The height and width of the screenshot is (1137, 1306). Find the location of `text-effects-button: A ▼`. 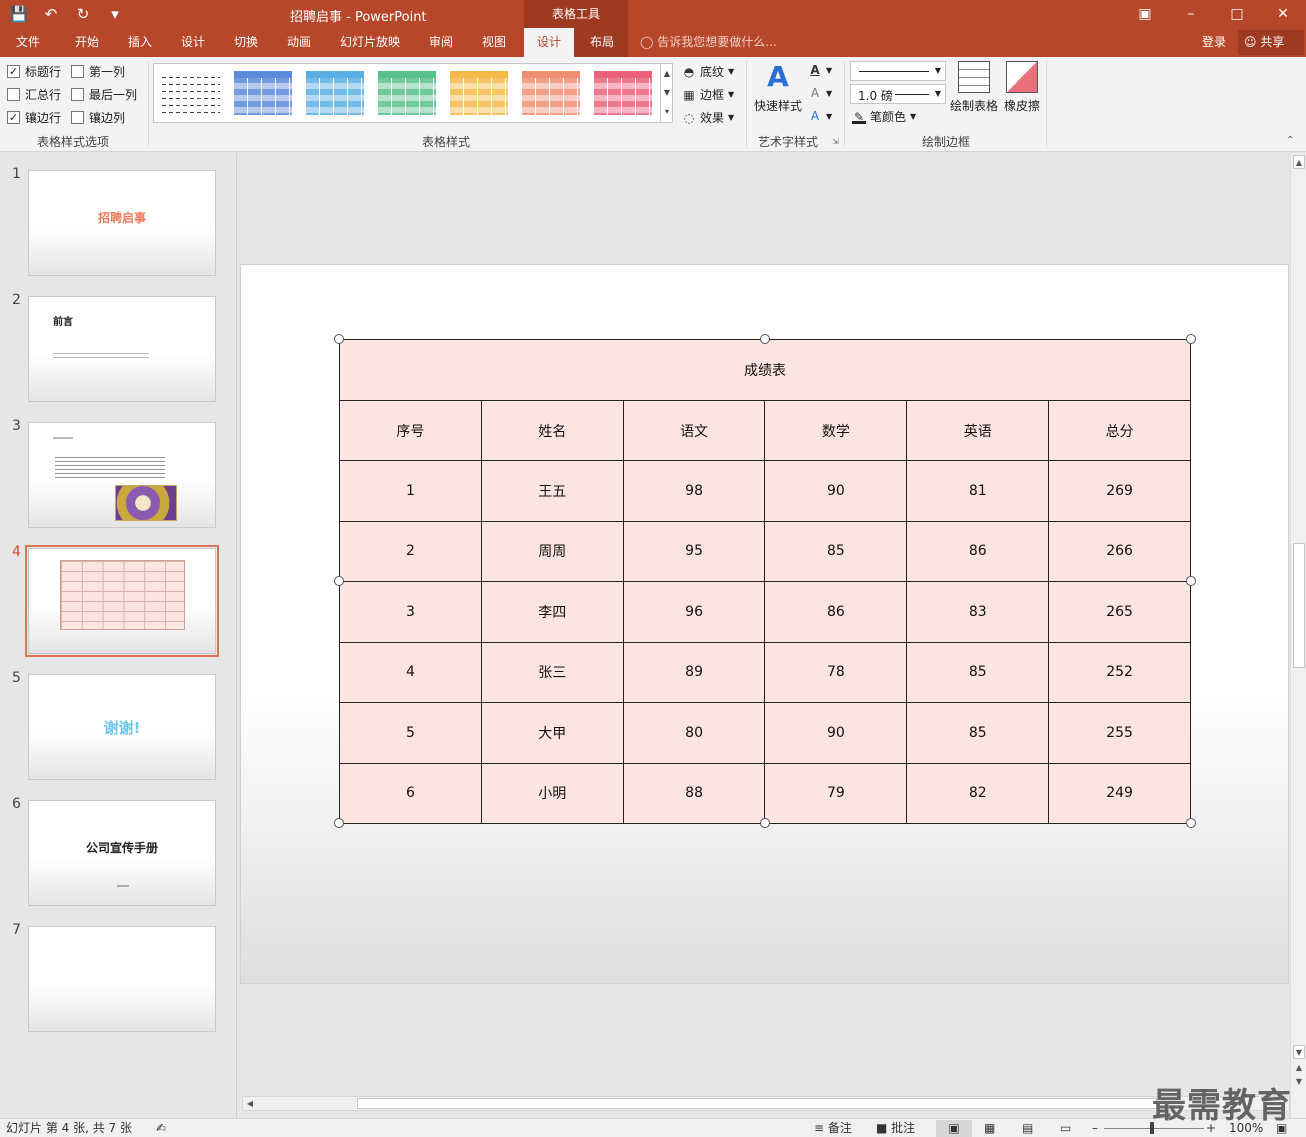

text-effects-button: A ▼ is located at coordinates (820, 116).